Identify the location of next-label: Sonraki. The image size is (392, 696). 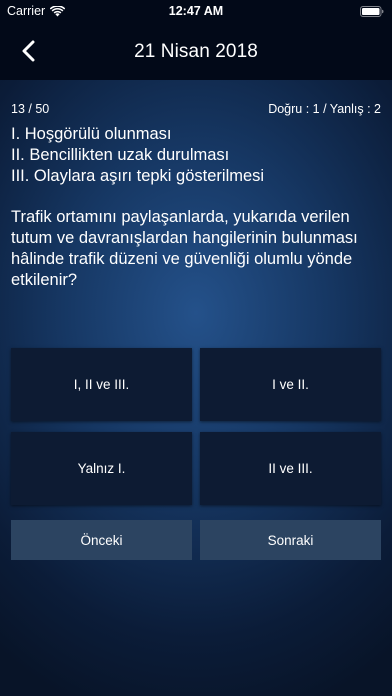
(290, 540).